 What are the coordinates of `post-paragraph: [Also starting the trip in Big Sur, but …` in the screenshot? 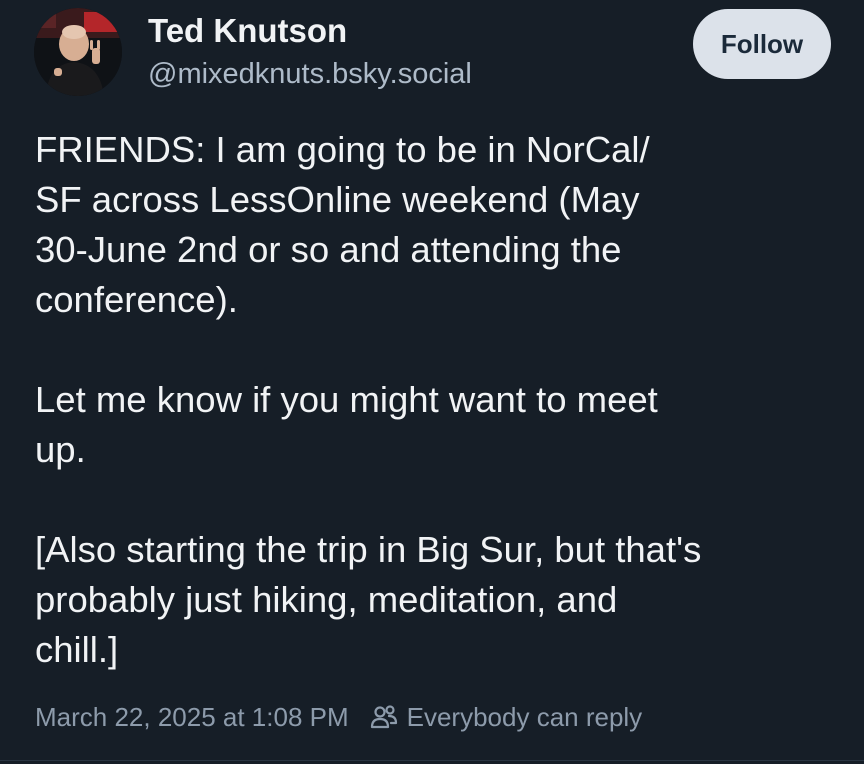 It's located at (368, 599).